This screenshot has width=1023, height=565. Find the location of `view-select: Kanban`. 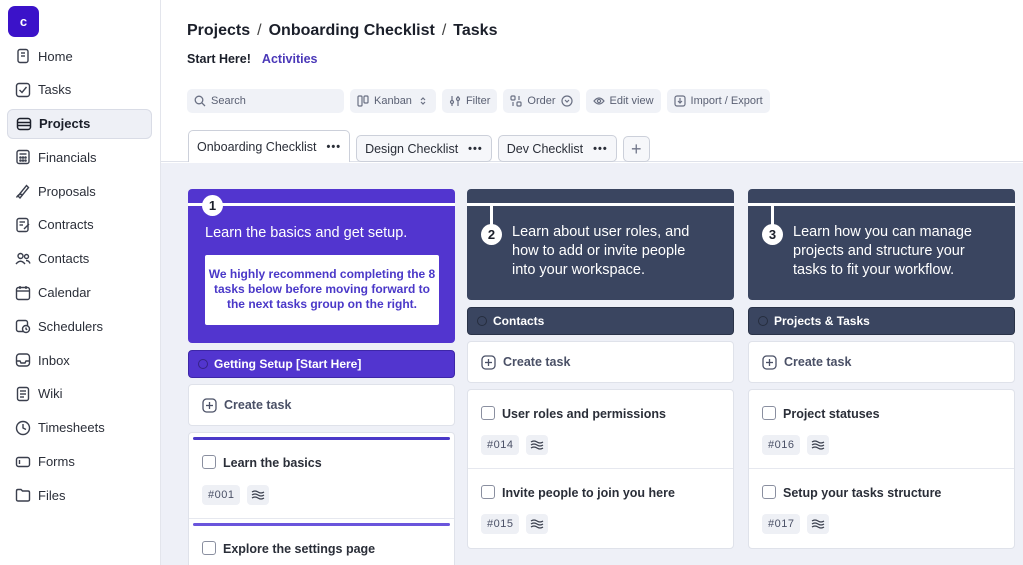

view-select: Kanban is located at coordinates (393, 101).